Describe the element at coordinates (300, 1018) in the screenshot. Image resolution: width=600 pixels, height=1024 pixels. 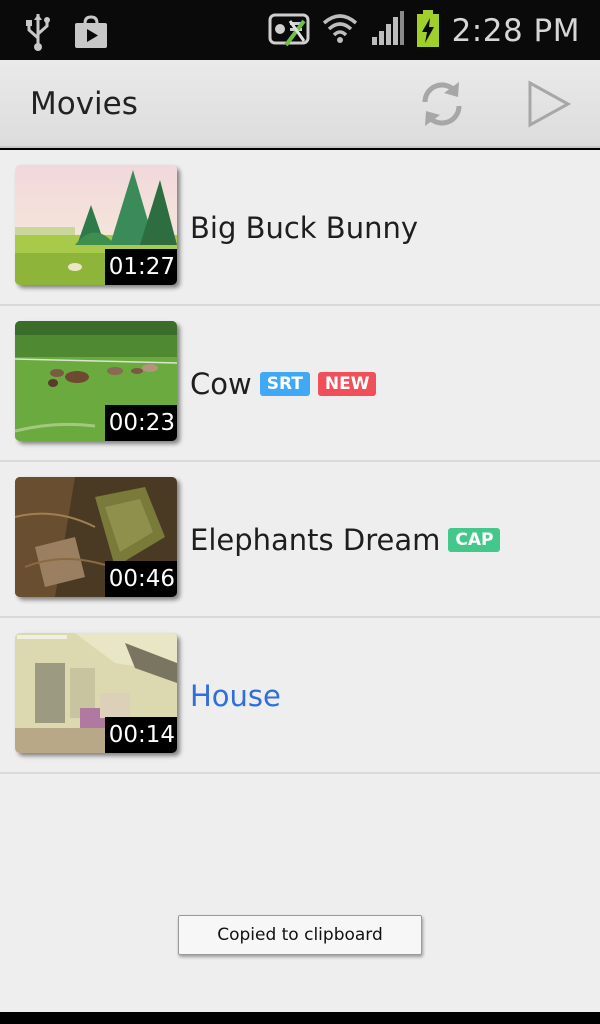
I see `bottom-edge` at that location.